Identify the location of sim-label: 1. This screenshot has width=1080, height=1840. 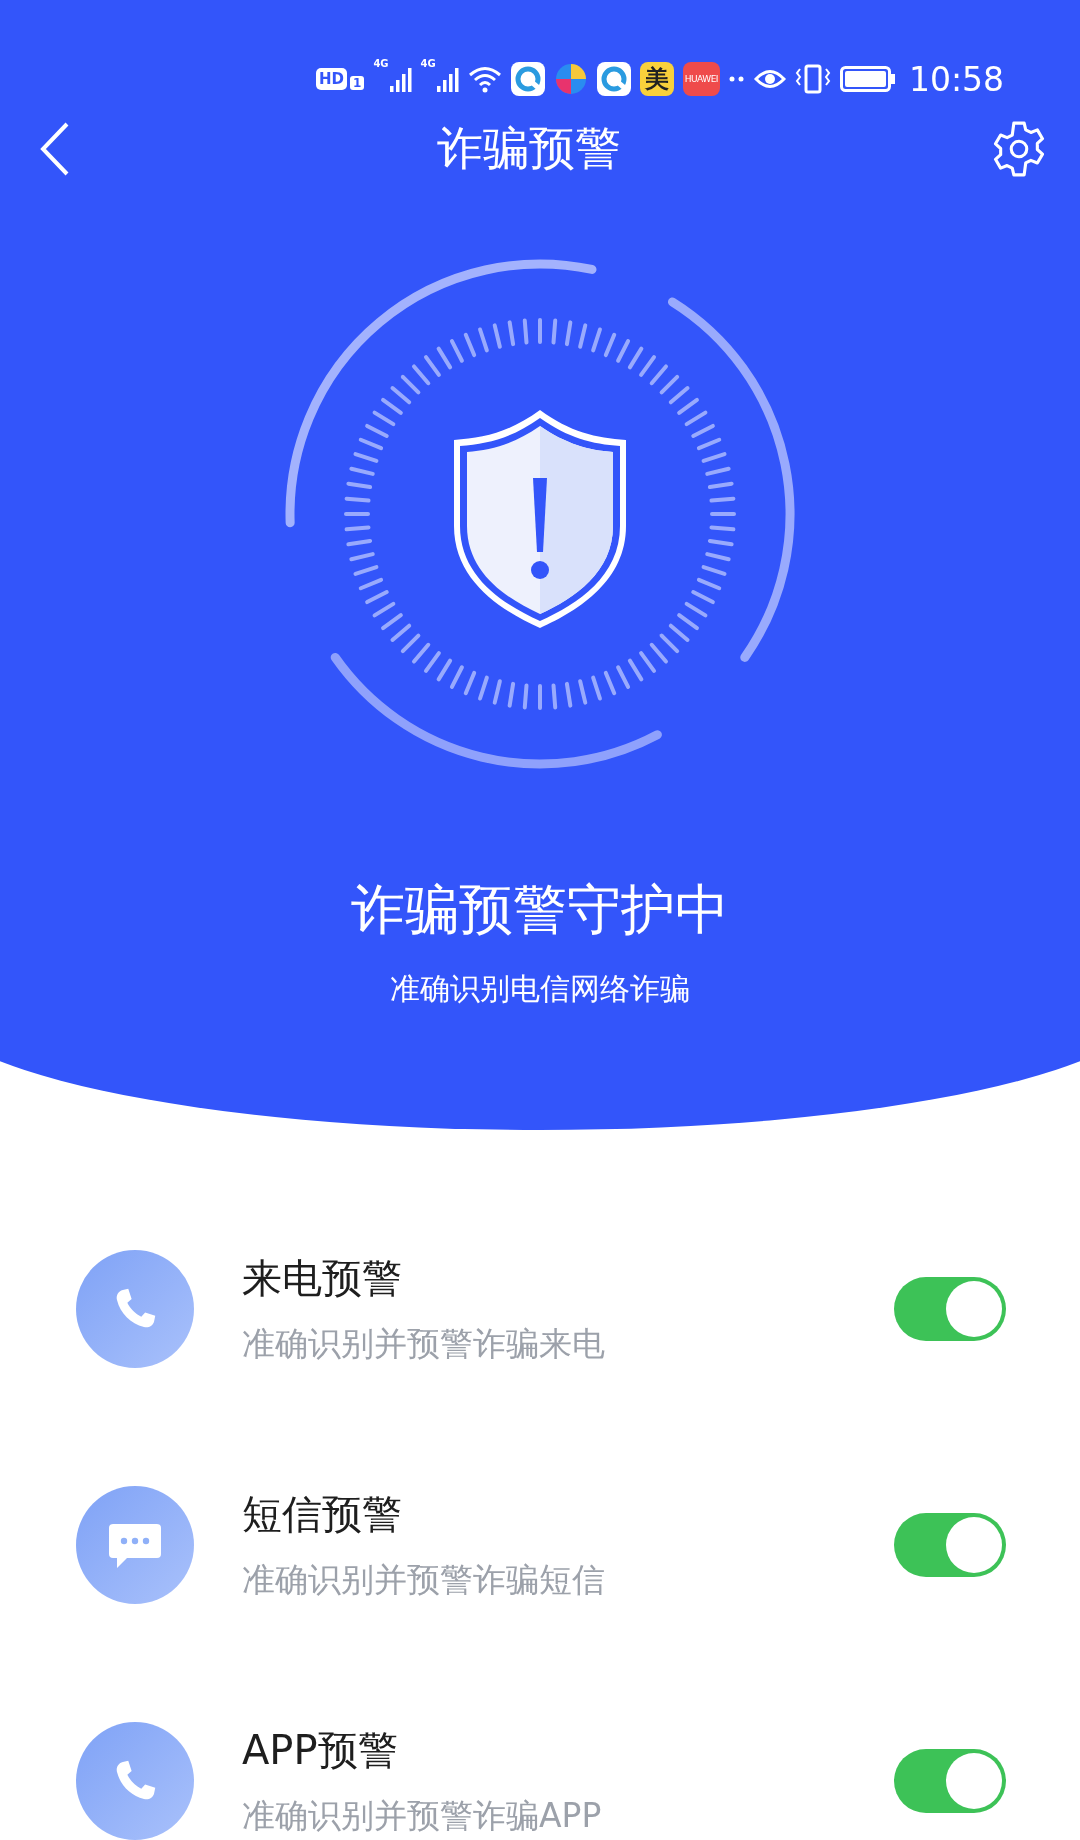
(357, 83).